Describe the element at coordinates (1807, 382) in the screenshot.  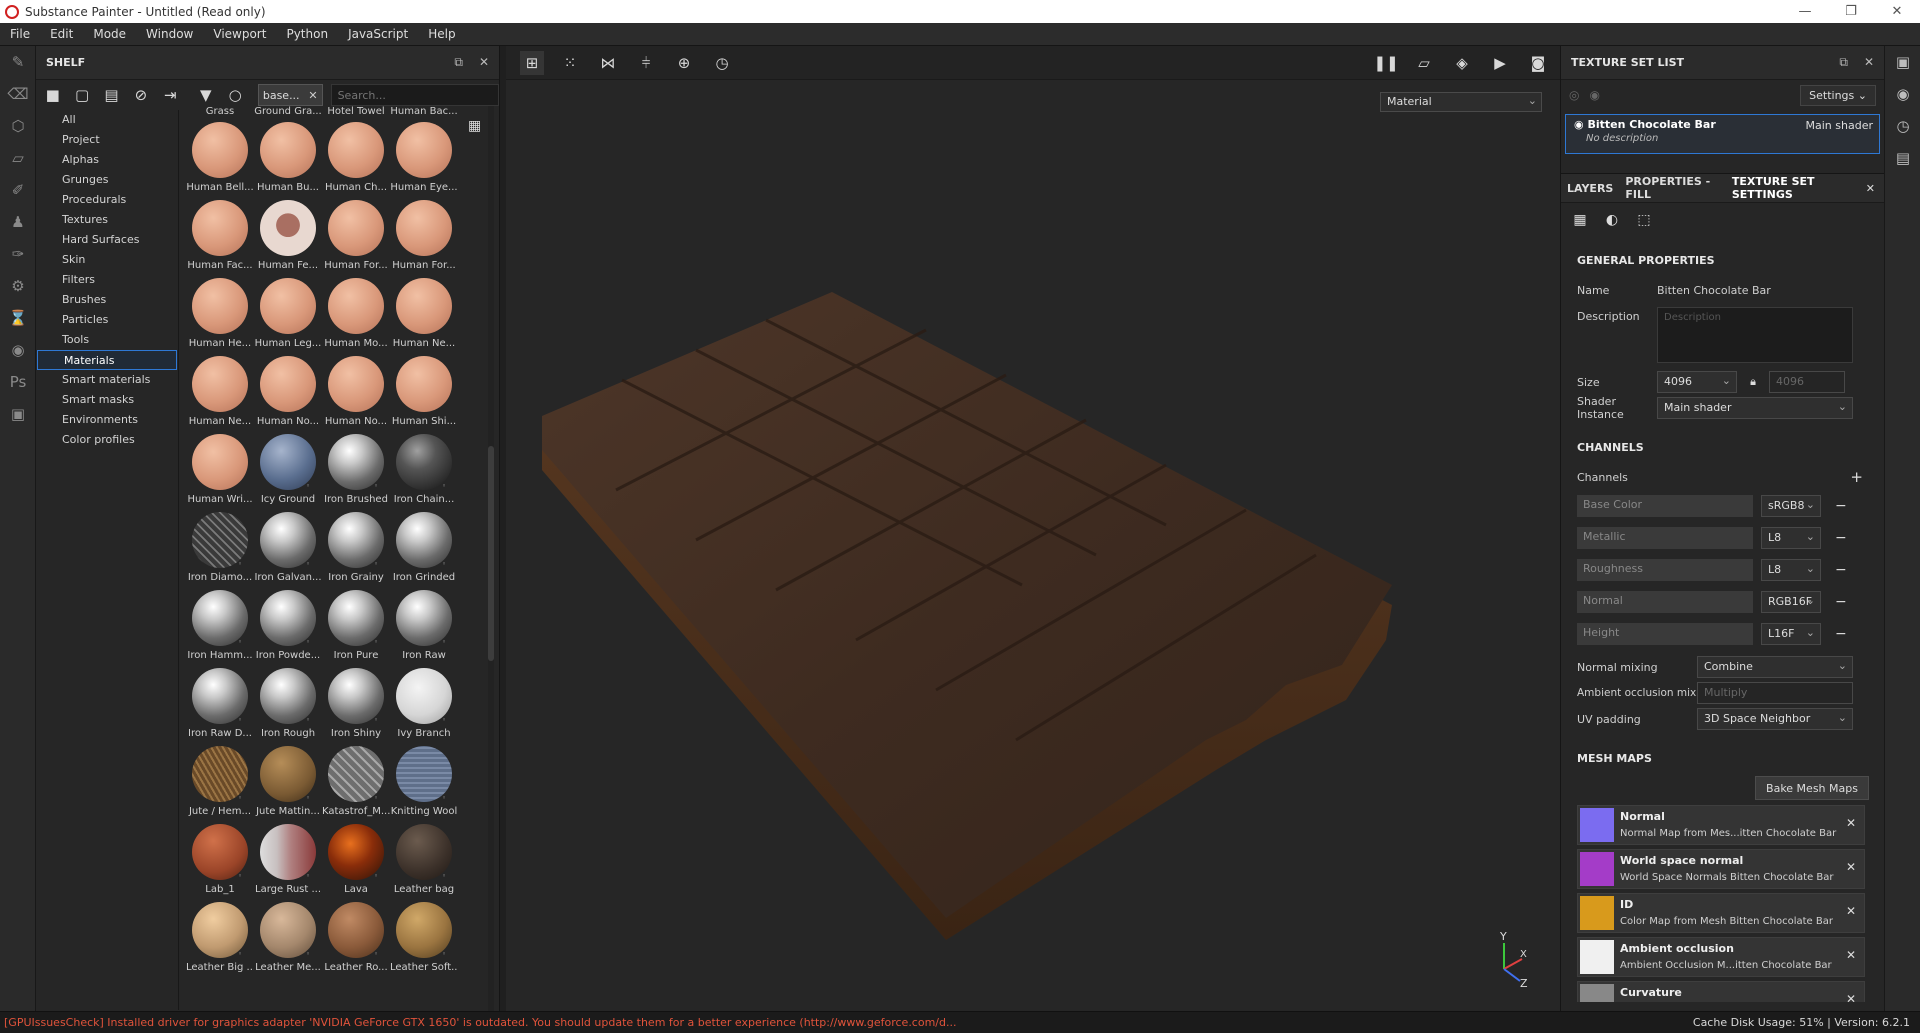
I see `size-height-field: 4096` at that location.